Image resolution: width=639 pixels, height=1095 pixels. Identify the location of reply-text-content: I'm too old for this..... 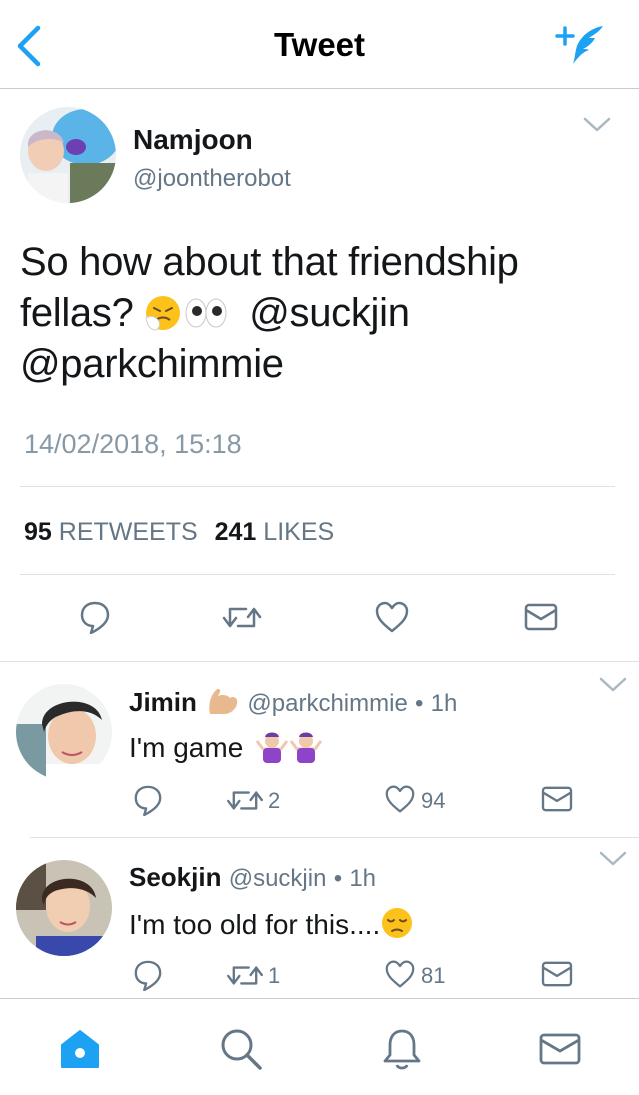
(255, 924).